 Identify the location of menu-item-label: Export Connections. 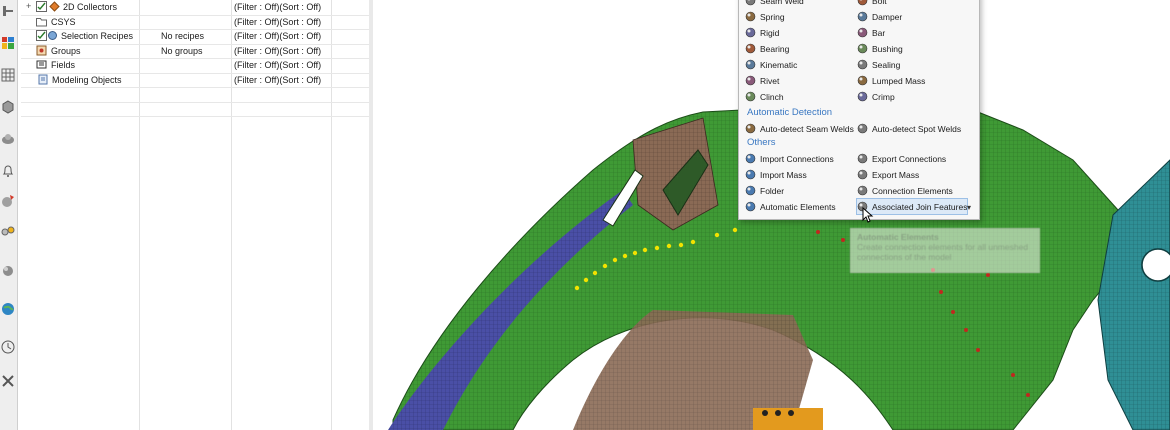
(909, 158).